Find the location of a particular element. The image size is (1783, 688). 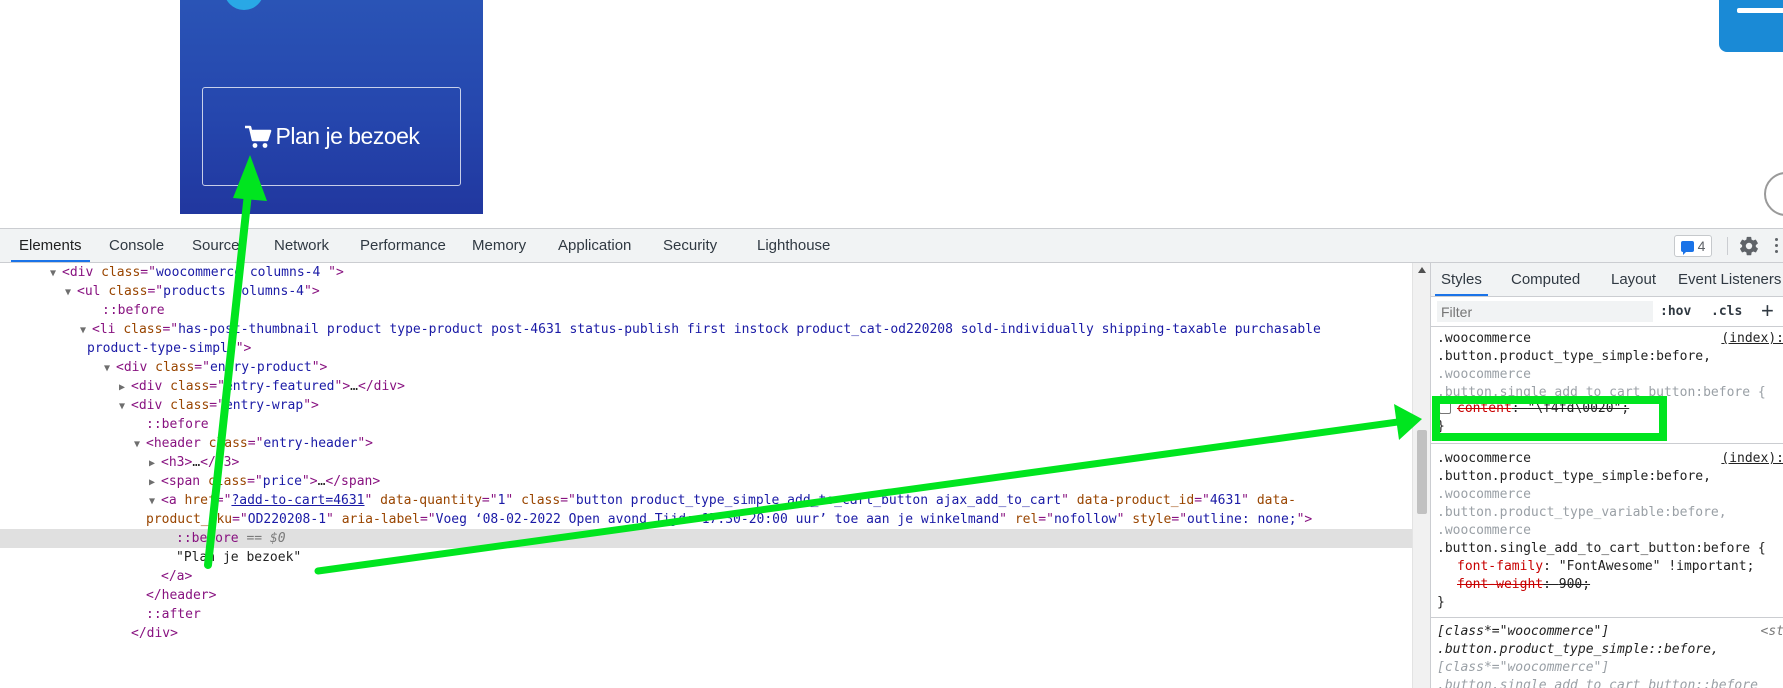

styles-filter-bar: :hov .cls + is located at coordinates (1607, 312).